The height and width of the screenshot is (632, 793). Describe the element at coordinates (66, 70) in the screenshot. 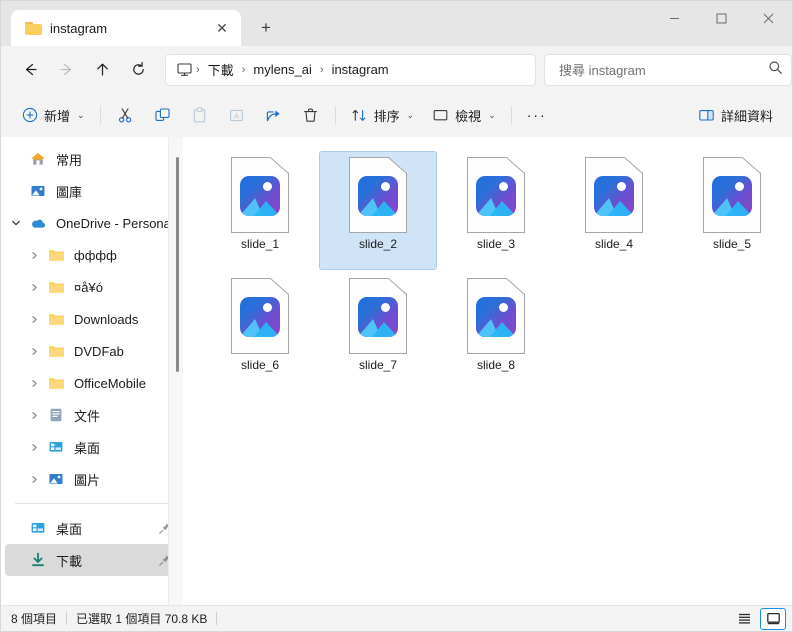

I see `forward-button` at that location.